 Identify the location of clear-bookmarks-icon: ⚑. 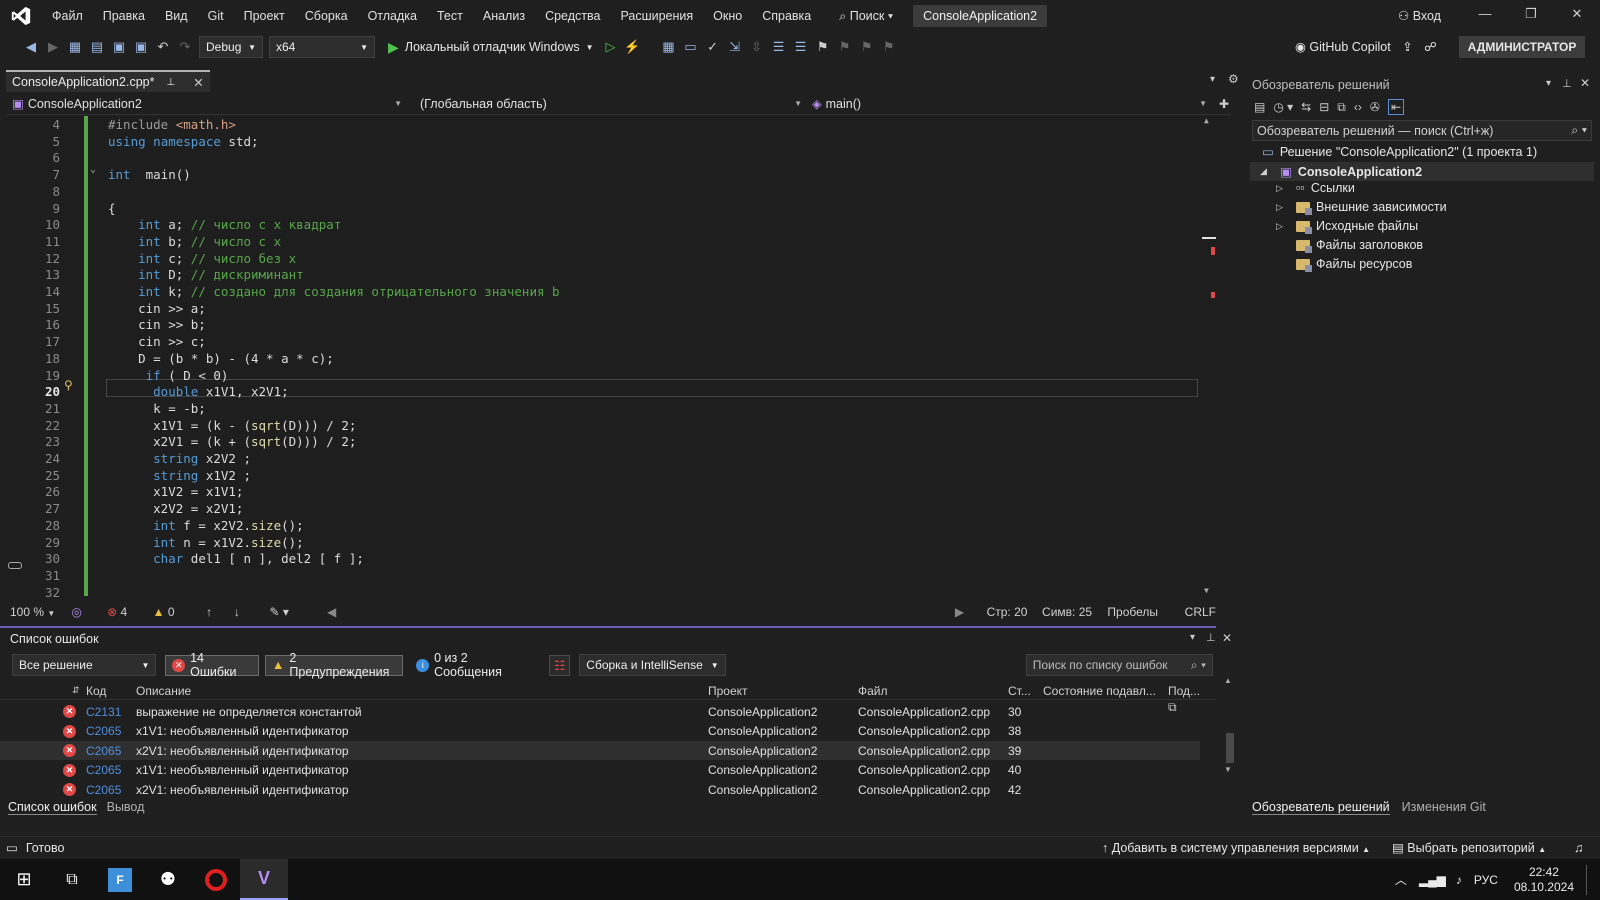
(889, 47).